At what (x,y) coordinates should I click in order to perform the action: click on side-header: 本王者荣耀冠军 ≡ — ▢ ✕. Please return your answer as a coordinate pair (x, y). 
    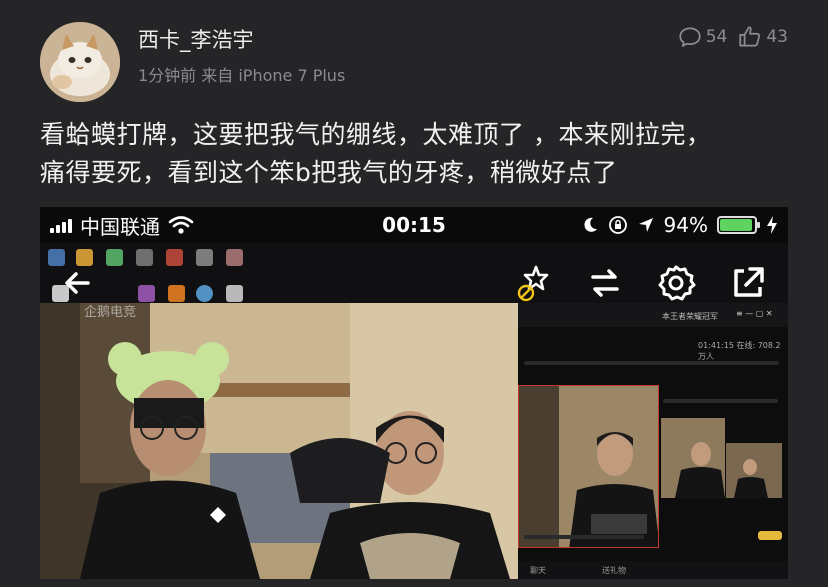
    Looking at the image, I should click on (653, 315).